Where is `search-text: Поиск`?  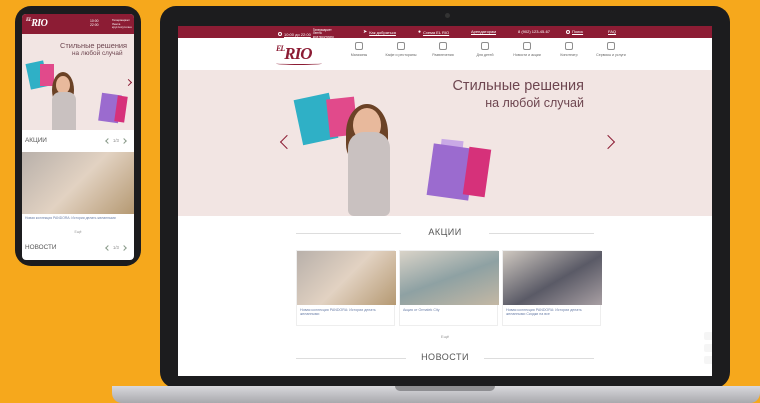
search-text: Поиск is located at coordinates (578, 31).